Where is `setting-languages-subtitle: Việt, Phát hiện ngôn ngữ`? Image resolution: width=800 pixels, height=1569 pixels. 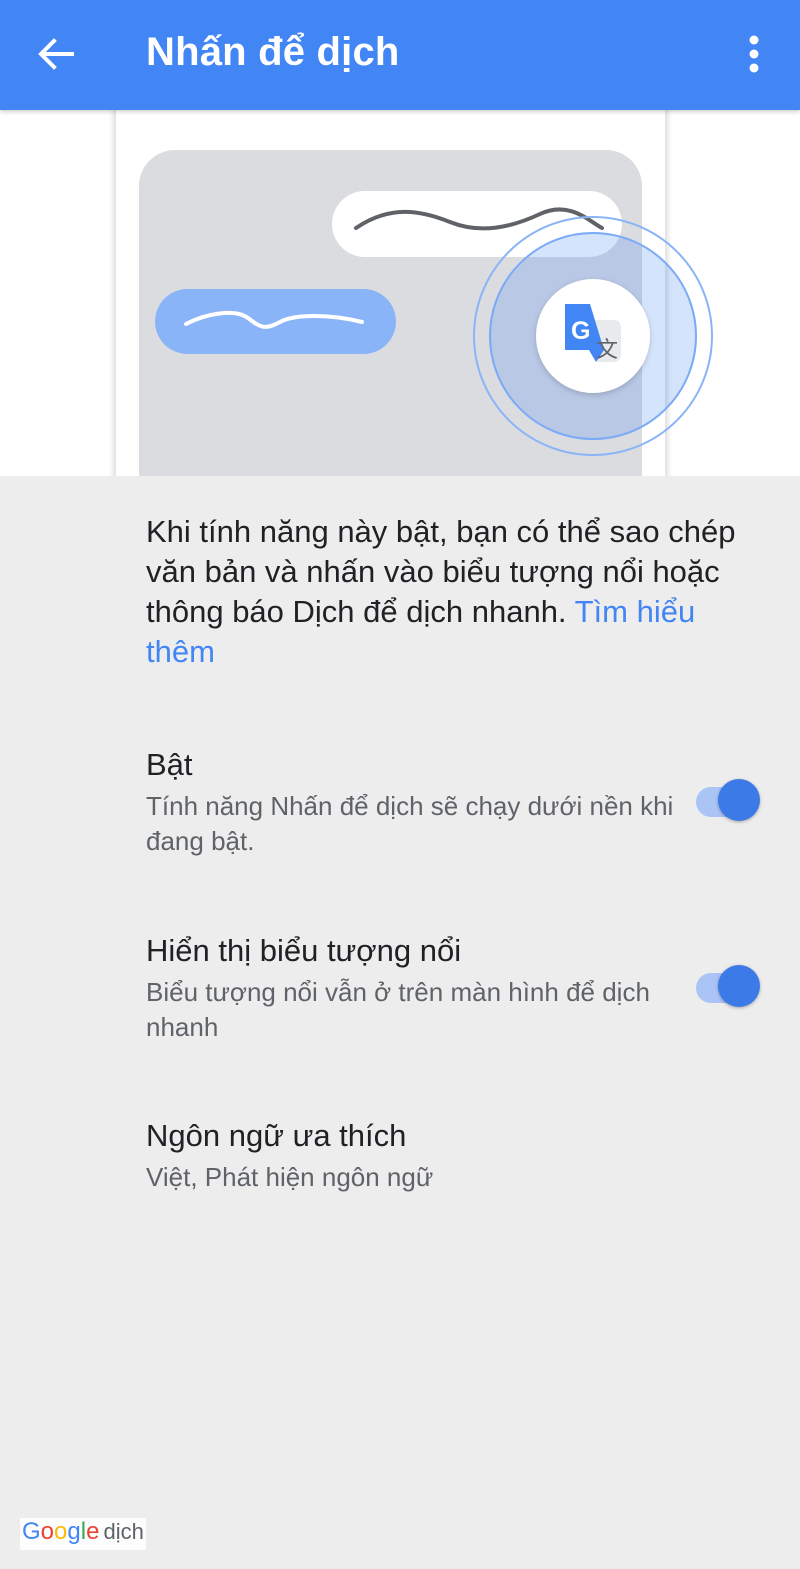 setting-languages-subtitle: Việt, Phát hiện ngôn ngữ is located at coordinates (290, 1177).